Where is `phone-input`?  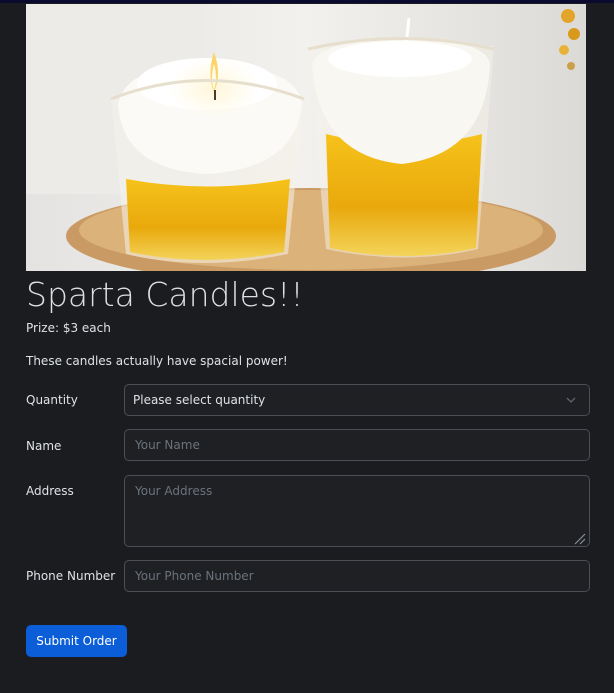 phone-input is located at coordinates (357, 576).